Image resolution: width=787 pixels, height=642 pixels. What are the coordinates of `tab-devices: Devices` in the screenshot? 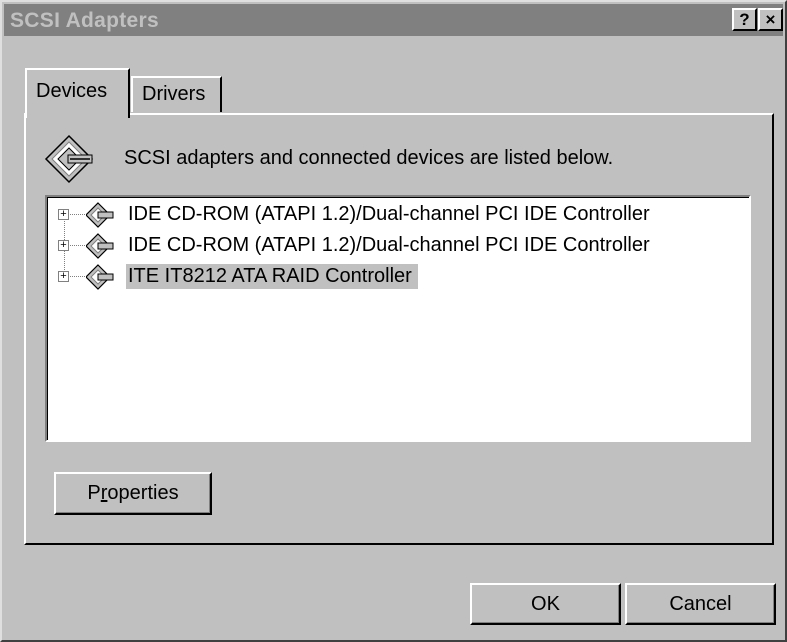 It's located at (77, 93).